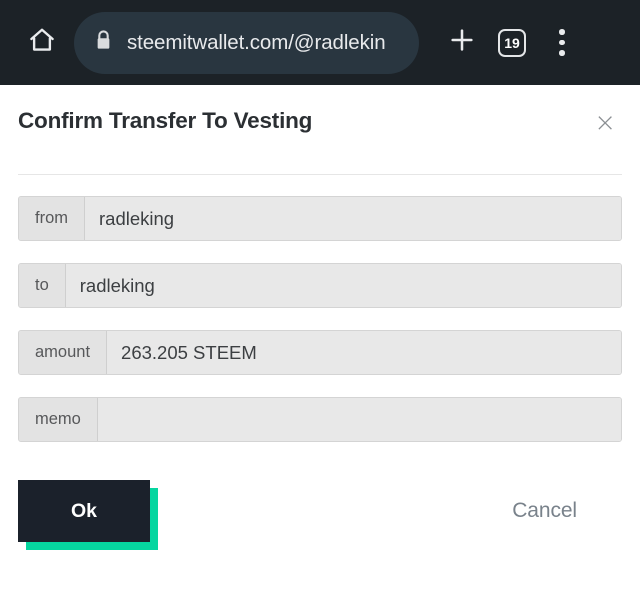 The height and width of the screenshot is (589, 640). I want to click on browser-menu-button, so click(562, 43).